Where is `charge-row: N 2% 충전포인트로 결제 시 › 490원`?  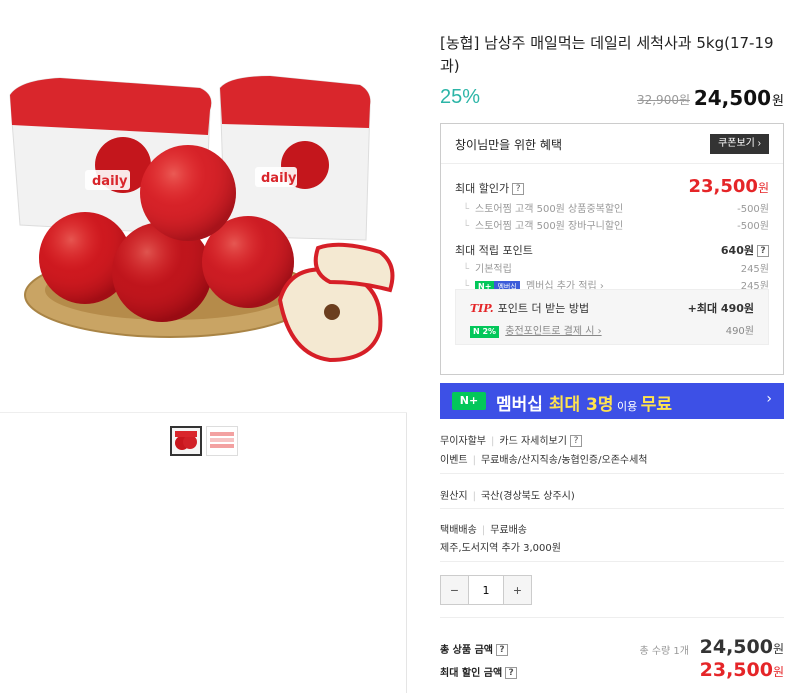 charge-row: N 2% 충전포인트로 결제 시 › 490원 is located at coordinates (612, 330).